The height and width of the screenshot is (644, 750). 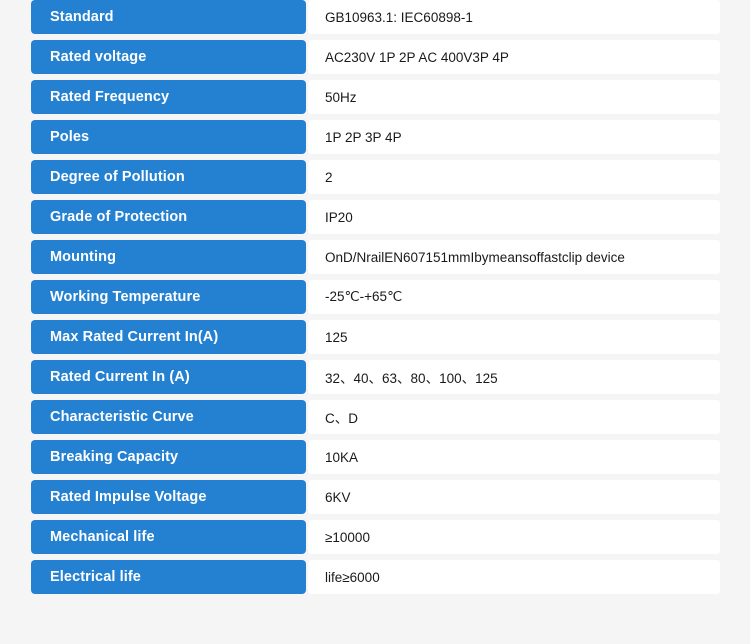 What do you see at coordinates (514, 497) in the screenshot?
I see `spec-value-rated-impulse-voltage: 6KV` at bounding box center [514, 497].